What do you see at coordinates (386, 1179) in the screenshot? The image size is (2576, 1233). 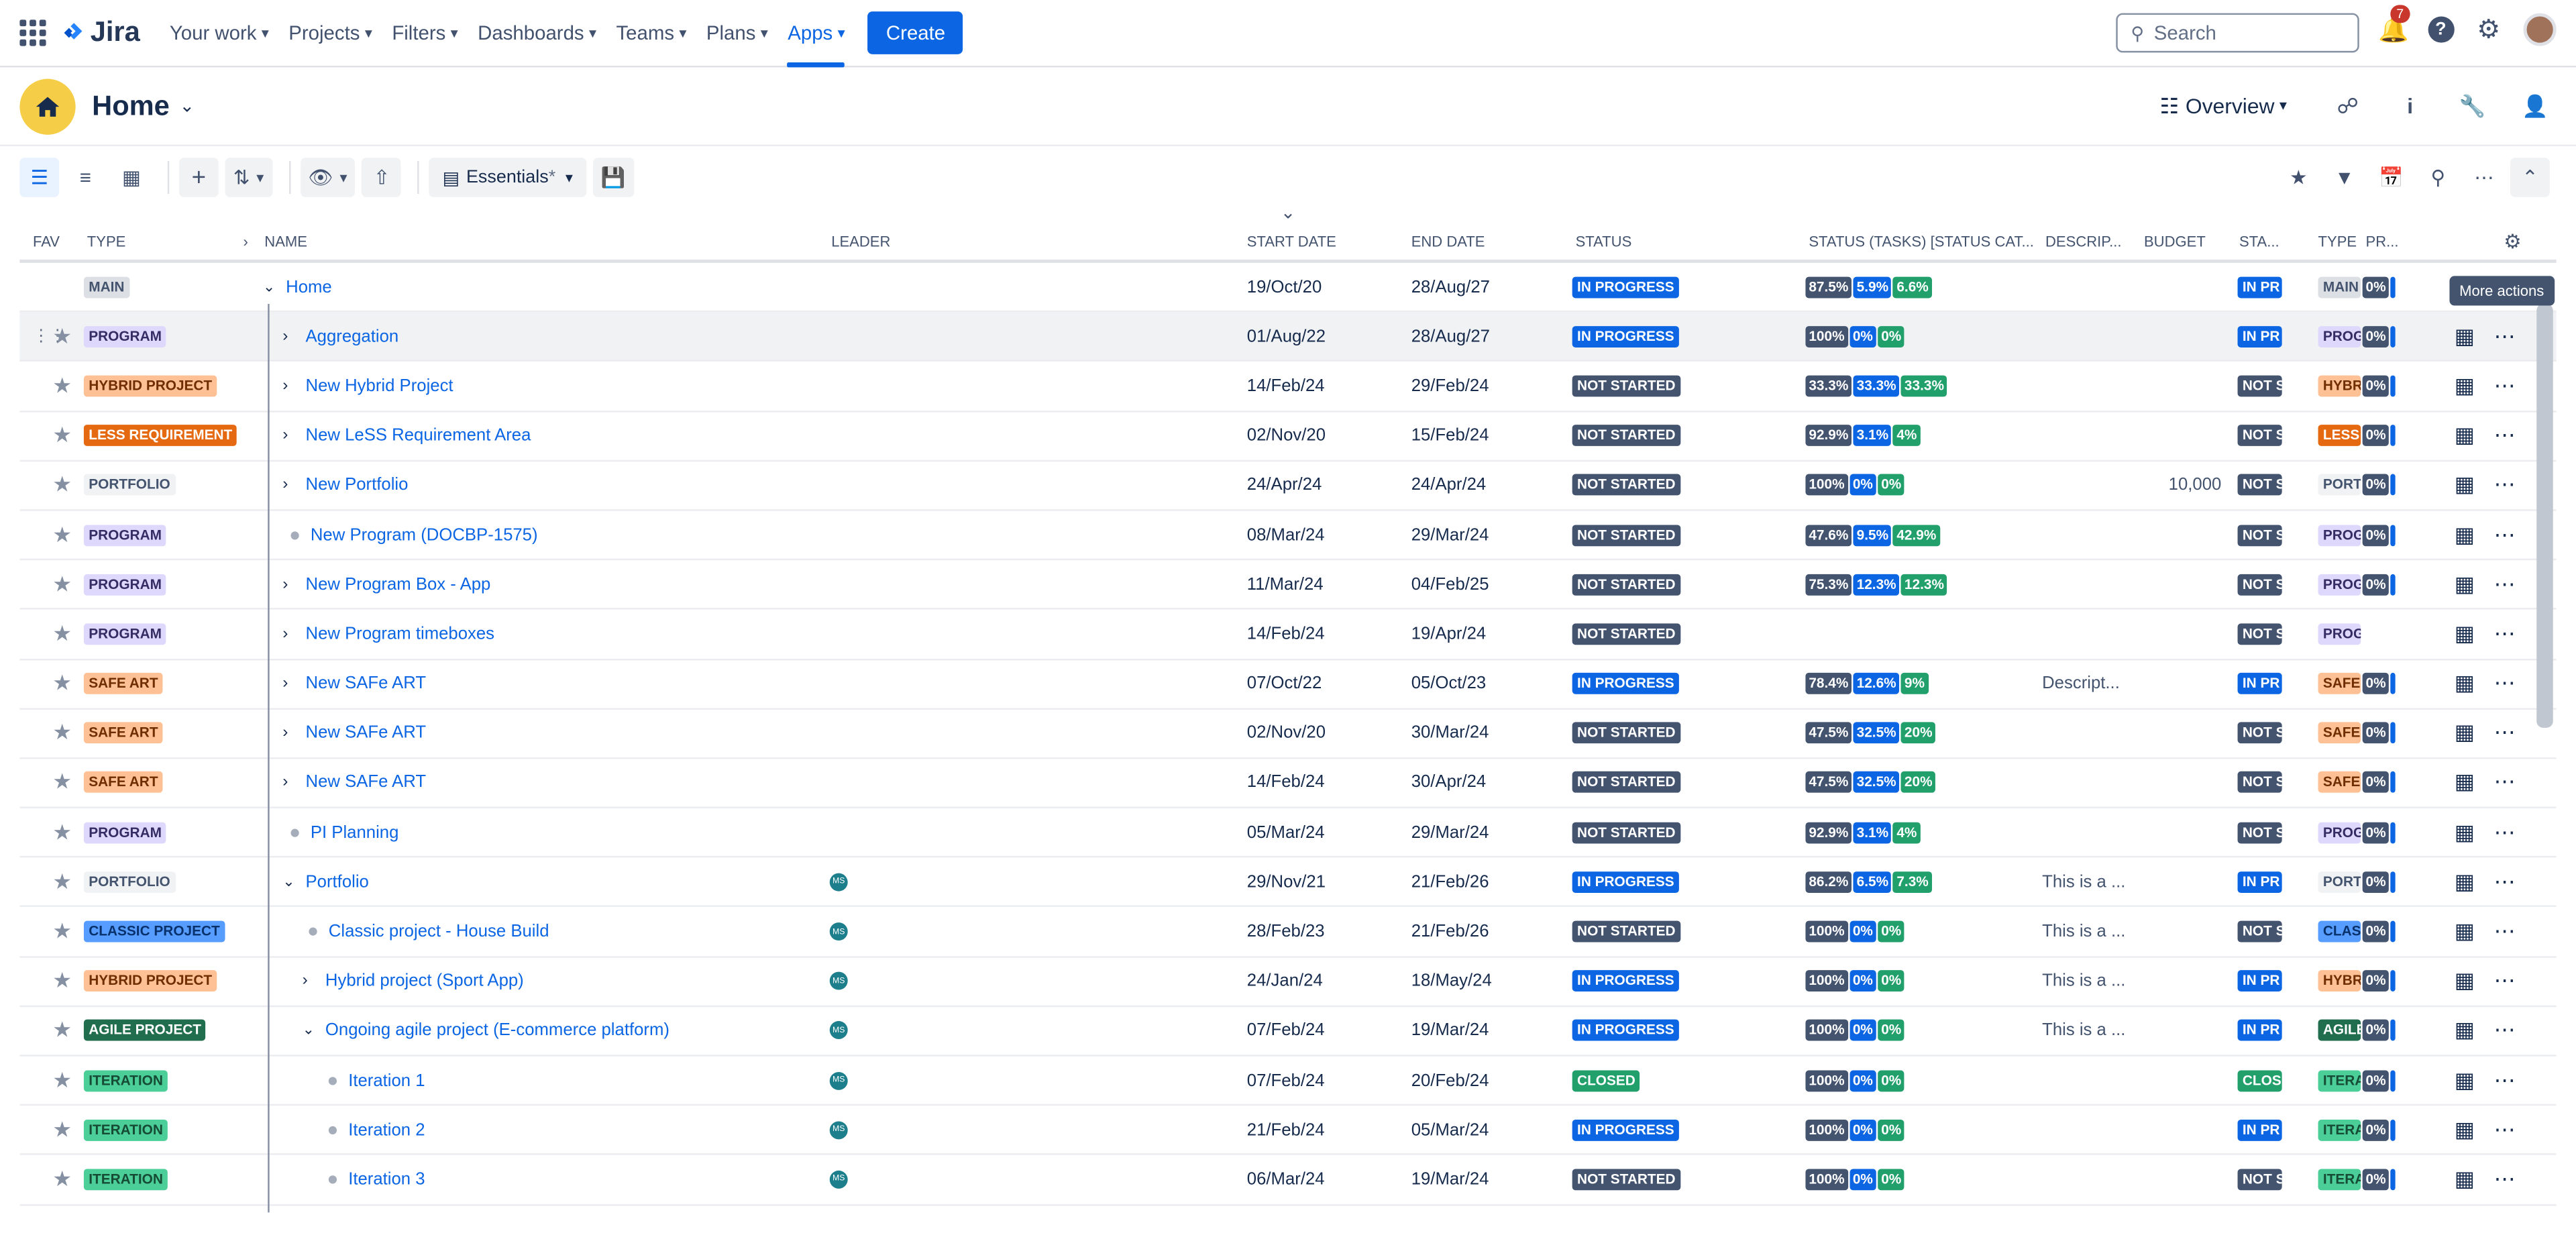 I see `item-name-link: Iteration 3` at bounding box center [386, 1179].